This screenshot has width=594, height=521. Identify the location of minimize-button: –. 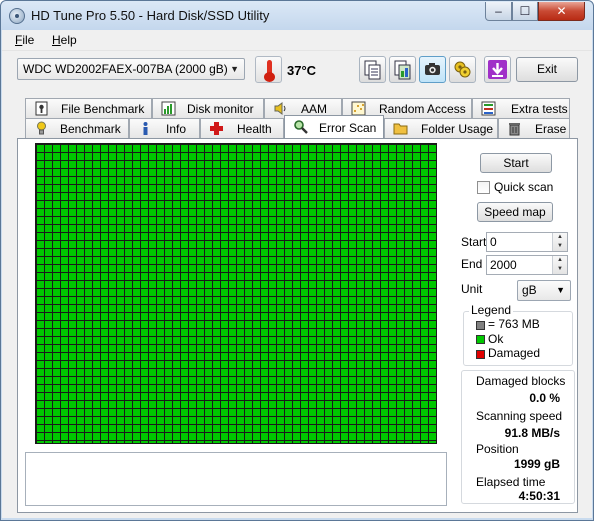
(498, 11).